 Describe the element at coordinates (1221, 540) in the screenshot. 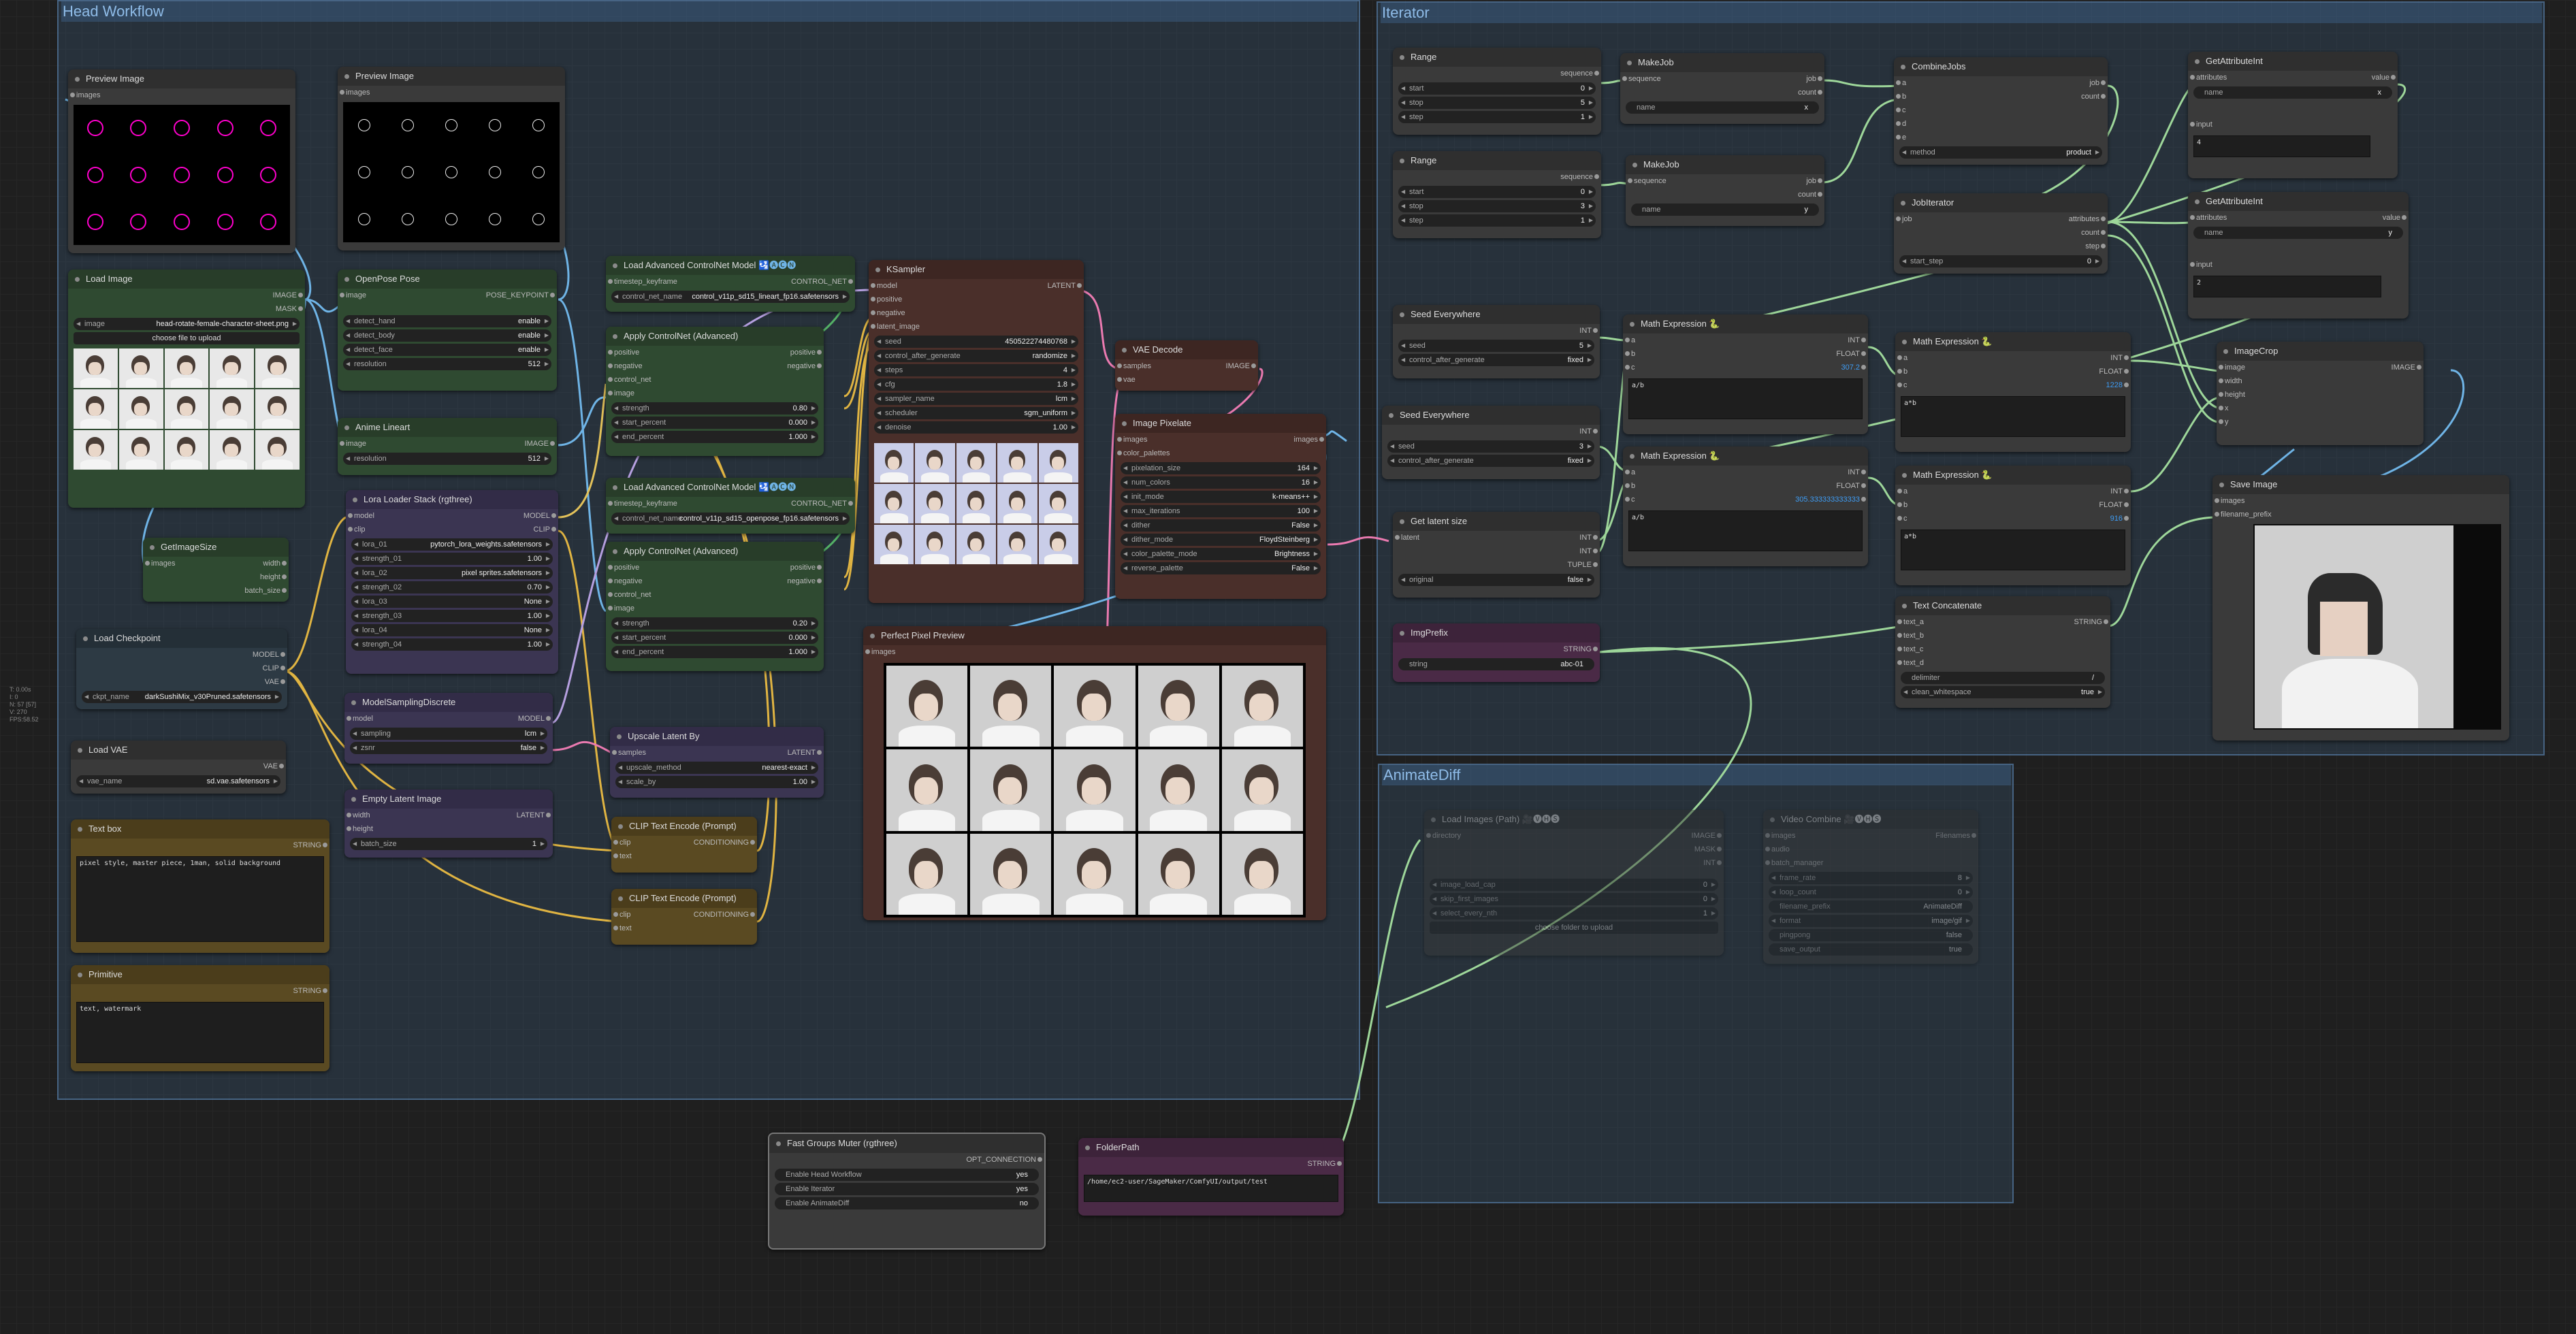

I see `dither-mode-select: dither_mode FloydSteinberg` at that location.